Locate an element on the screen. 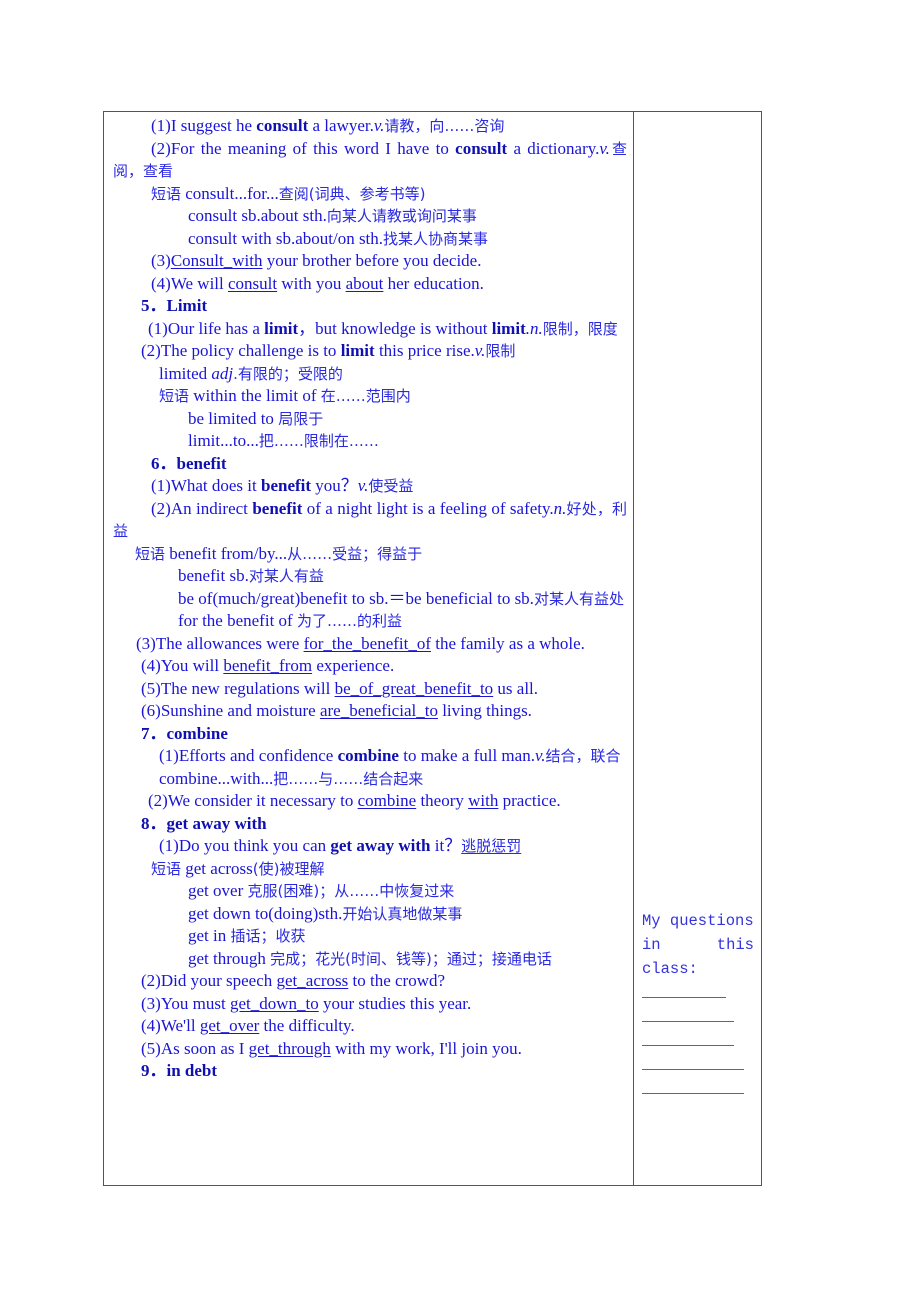  sentence-text: your brother before you decide. is located at coordinates (372, 260).